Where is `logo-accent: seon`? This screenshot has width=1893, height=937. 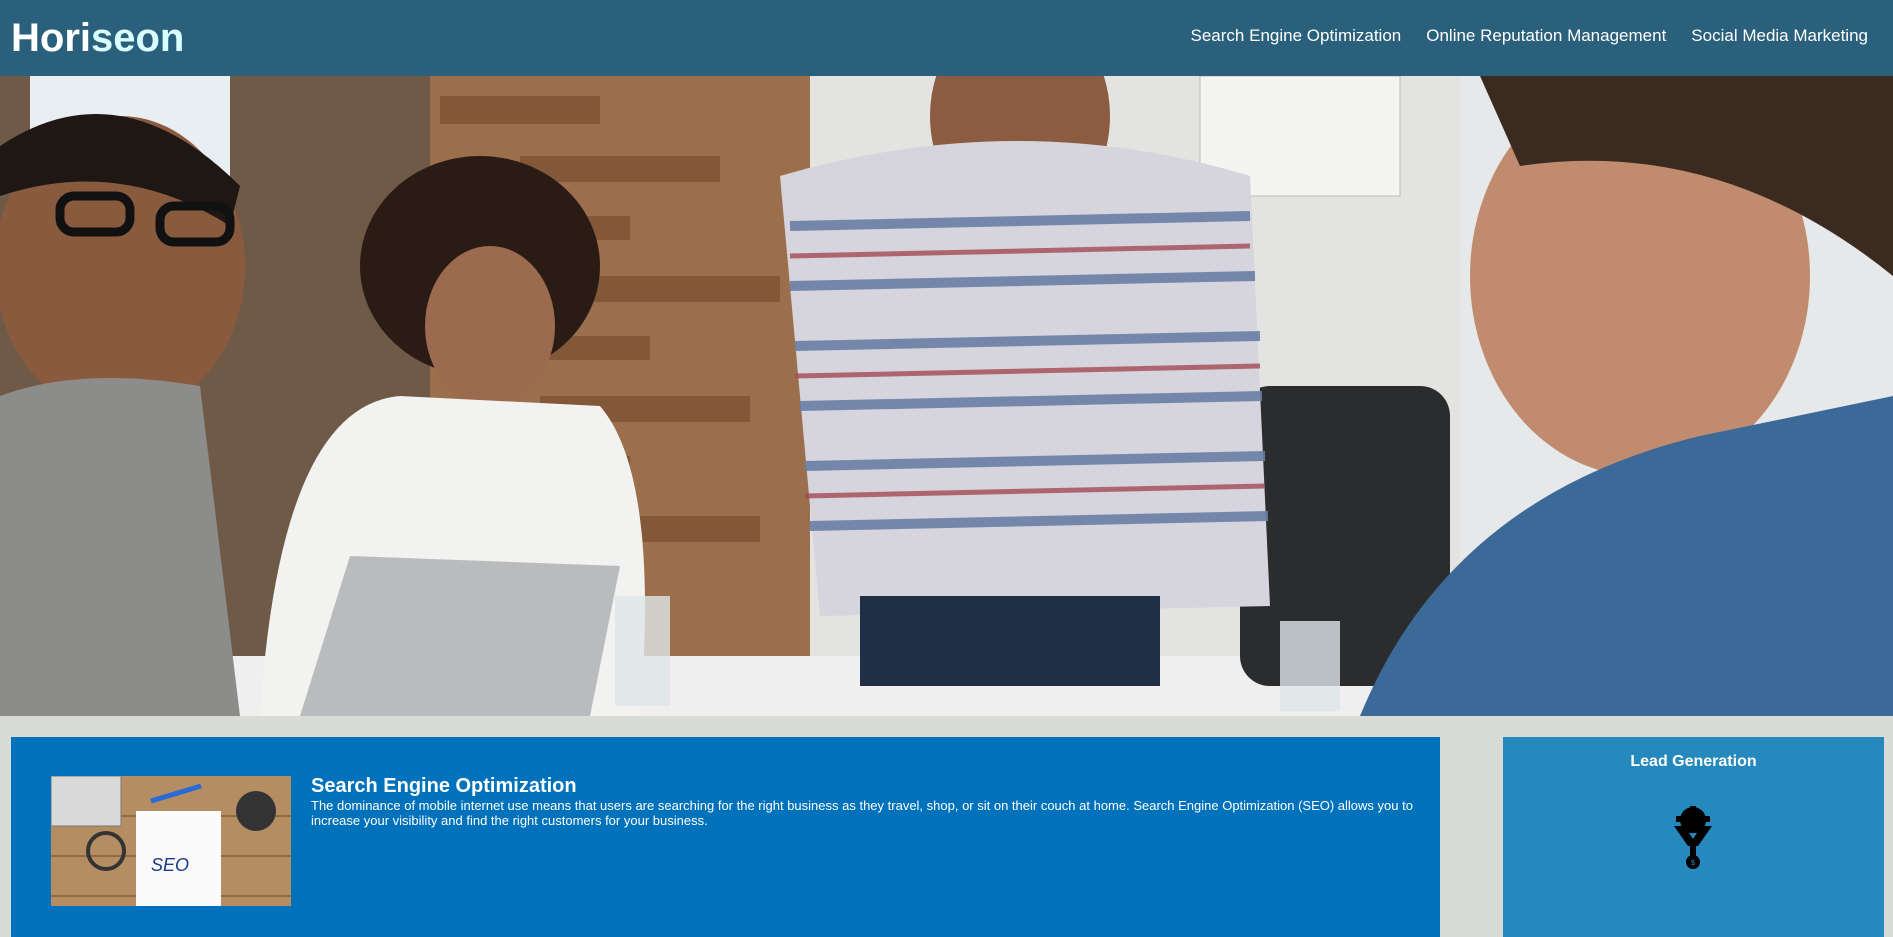 logo-accent: seon is located at coordinates (138, 38).